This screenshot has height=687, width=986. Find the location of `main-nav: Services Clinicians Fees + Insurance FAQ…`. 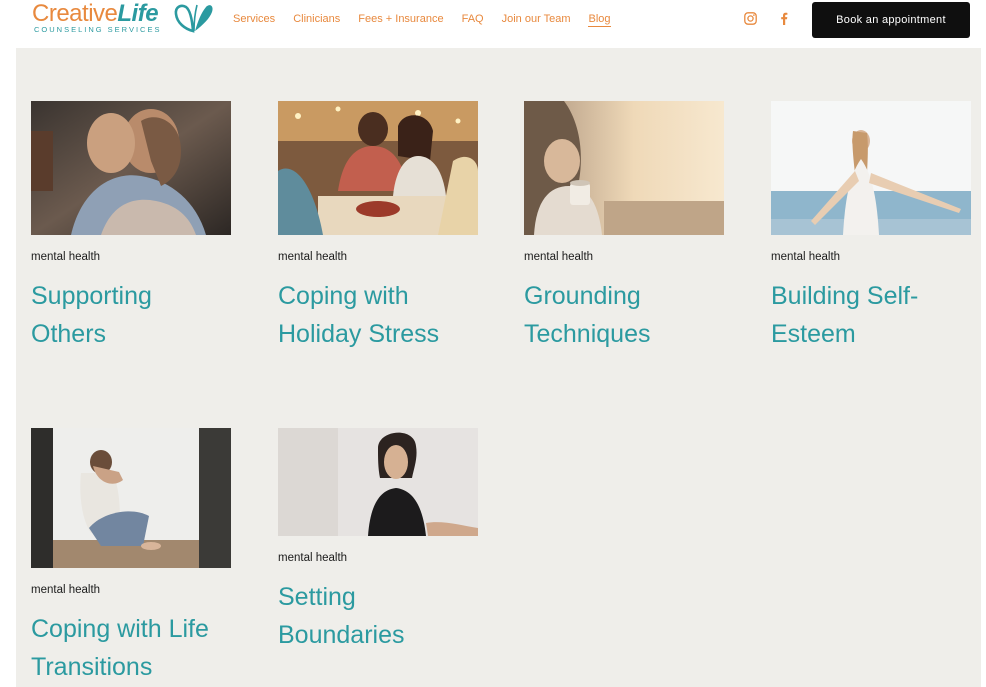

main-nav: Services Clinicians Fees + Insurance FAQ… is located at coordinates (431, 20).